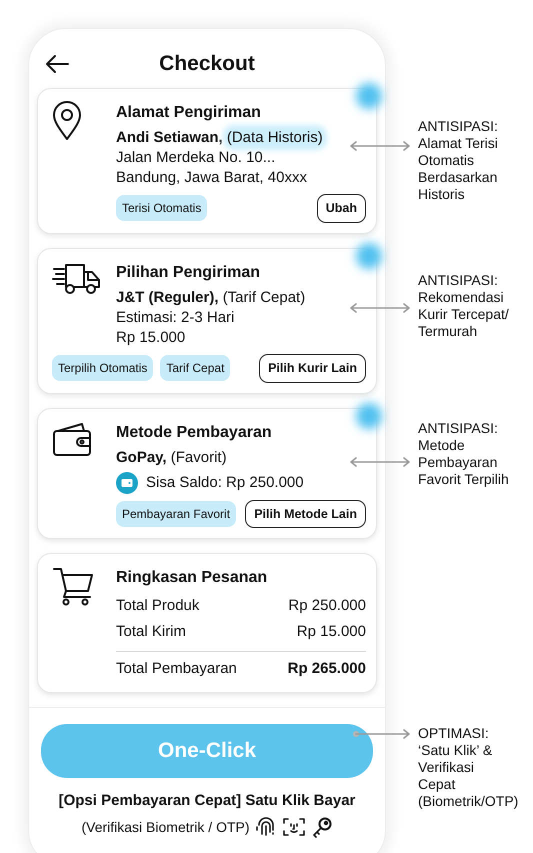 The width and height of the screenshot is (533, 853). Describe the element at coordinates (463, 306) in the screenshot. I see `annotation-text: ANTISIPASI: Rekomendasi Kurir Tercepat/ Termurah` at that location.